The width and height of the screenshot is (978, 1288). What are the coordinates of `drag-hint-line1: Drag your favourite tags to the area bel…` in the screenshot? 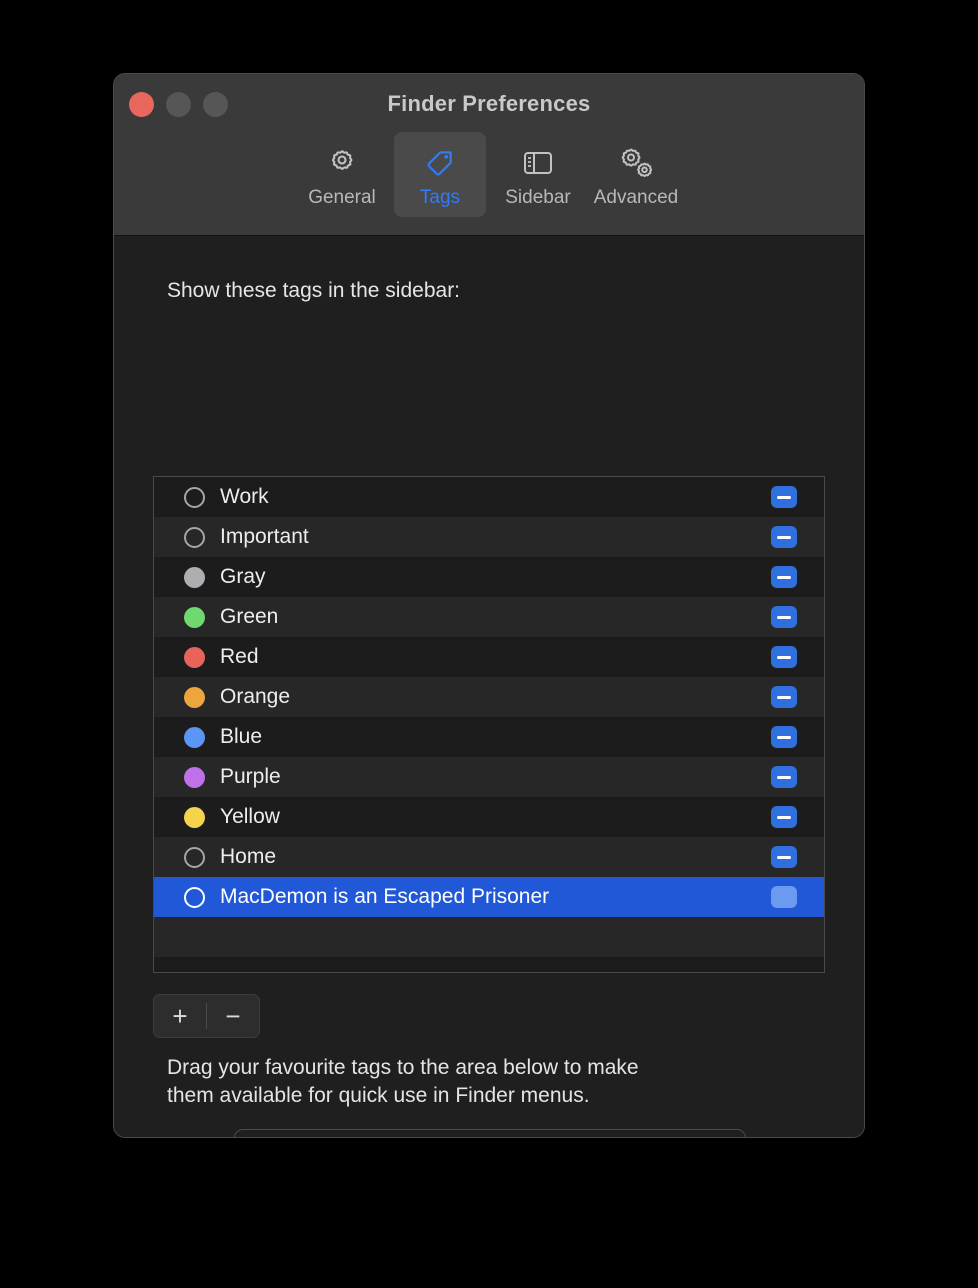 It's located at (403, 1067).